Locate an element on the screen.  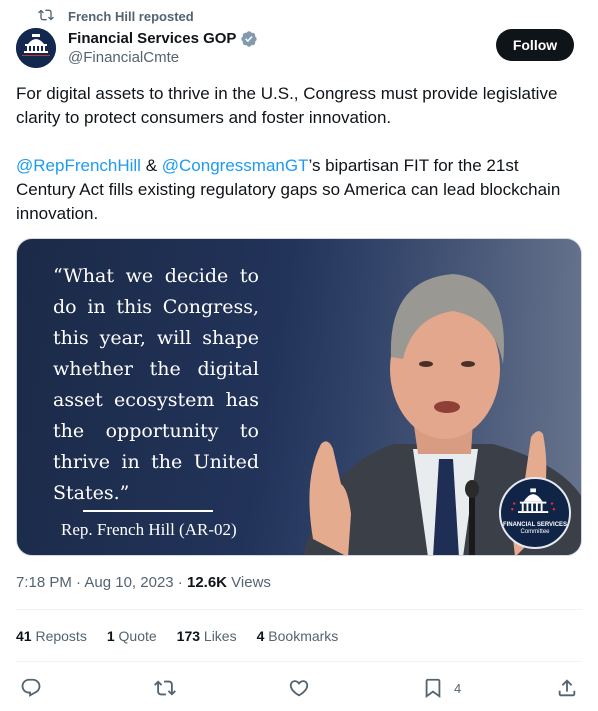
quotes-count: 1 is located at coordinates (110, 636).